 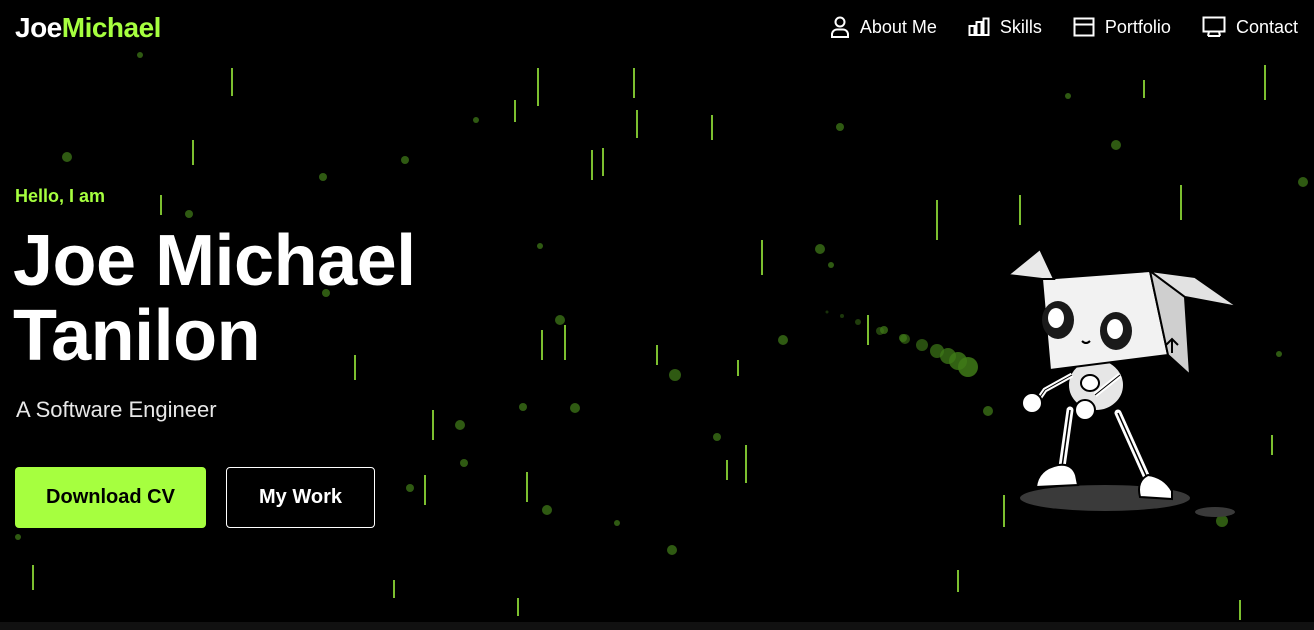 What do you see at coordinates (60, 196) in the screenshot?
I see `greeting: Hello, I am` at bounding box center [60, 196].